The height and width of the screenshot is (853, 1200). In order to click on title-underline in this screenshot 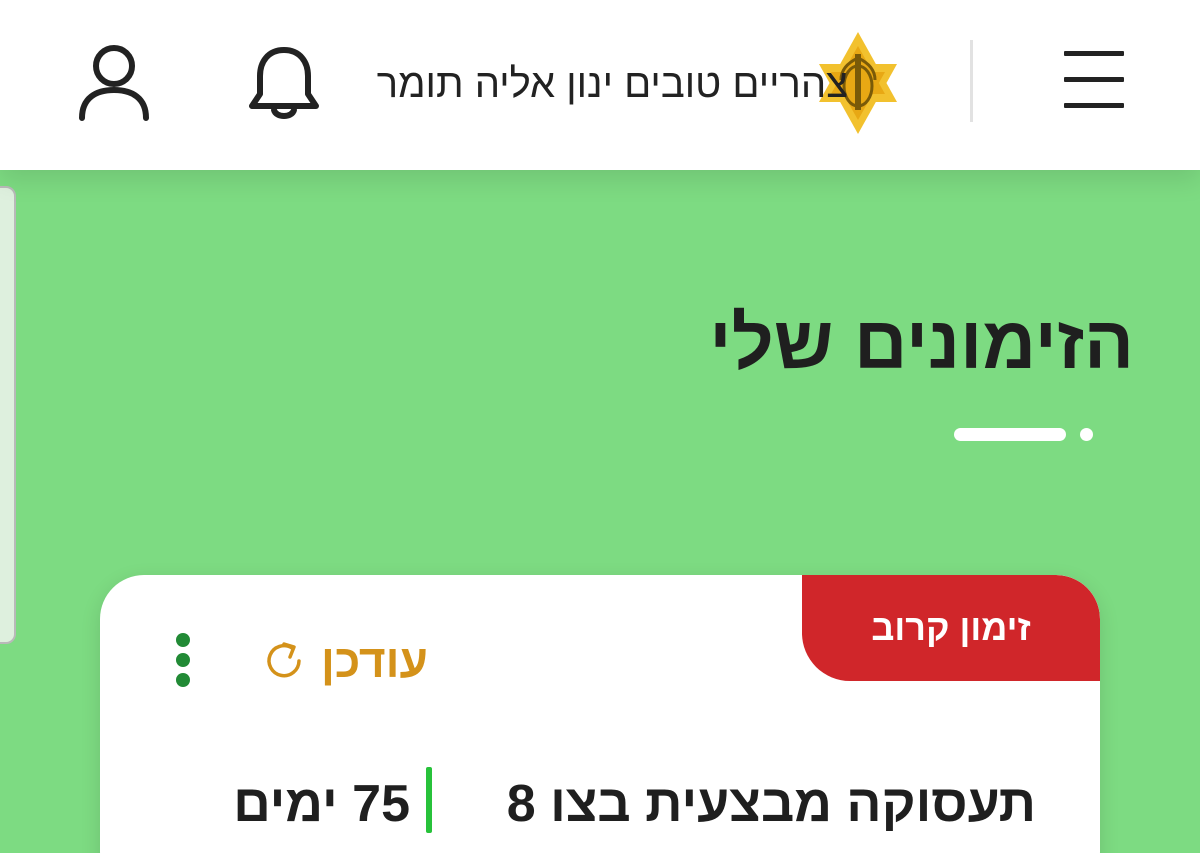, I will do `click(1010, 434)`.